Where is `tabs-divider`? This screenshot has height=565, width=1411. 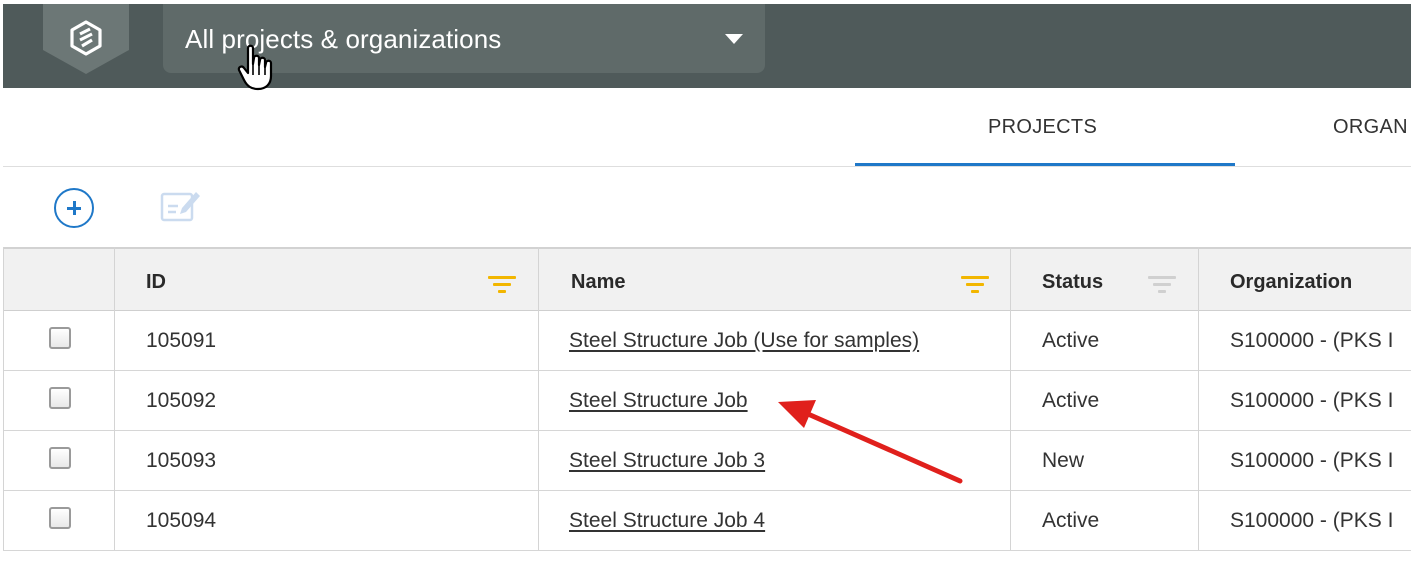
tabs-divider is located at coordinates (707, 166).